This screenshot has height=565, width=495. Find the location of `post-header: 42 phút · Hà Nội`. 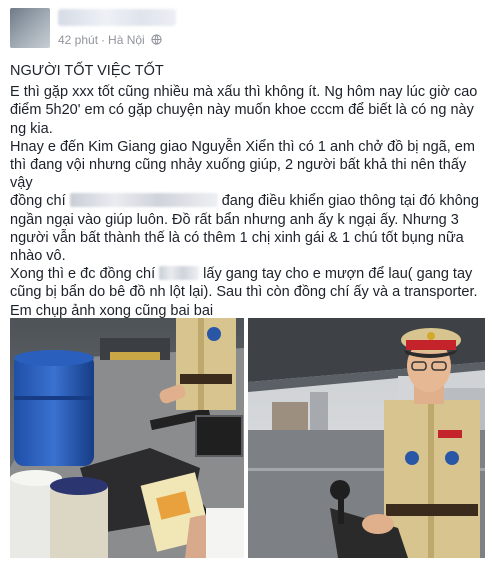

post-header: 42 phút · Hà Nội is located at coordinates (247, 29).